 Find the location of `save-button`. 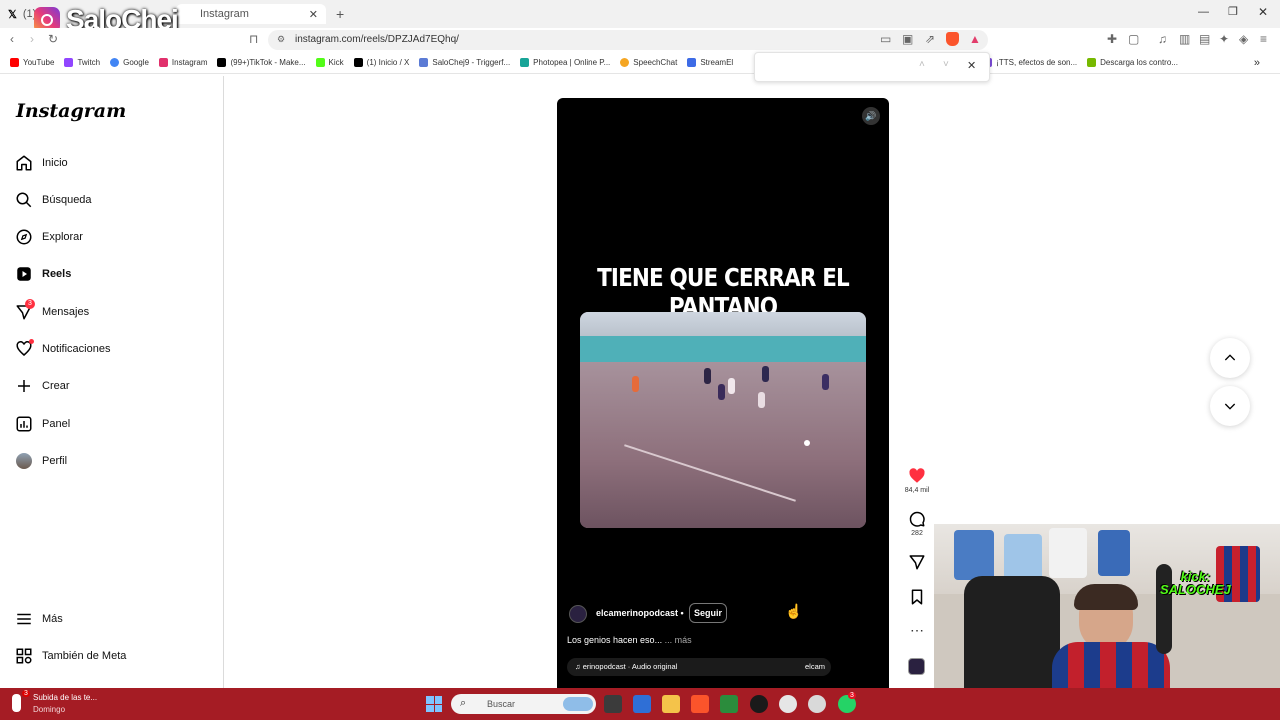

save-button is located at coordinates (917, 598).